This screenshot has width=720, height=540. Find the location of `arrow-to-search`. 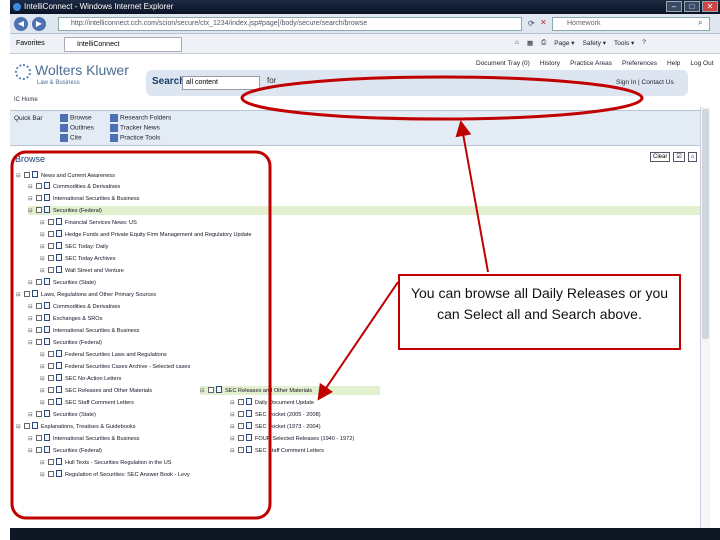

arrow-to-search is located at coordinates (472, 196).